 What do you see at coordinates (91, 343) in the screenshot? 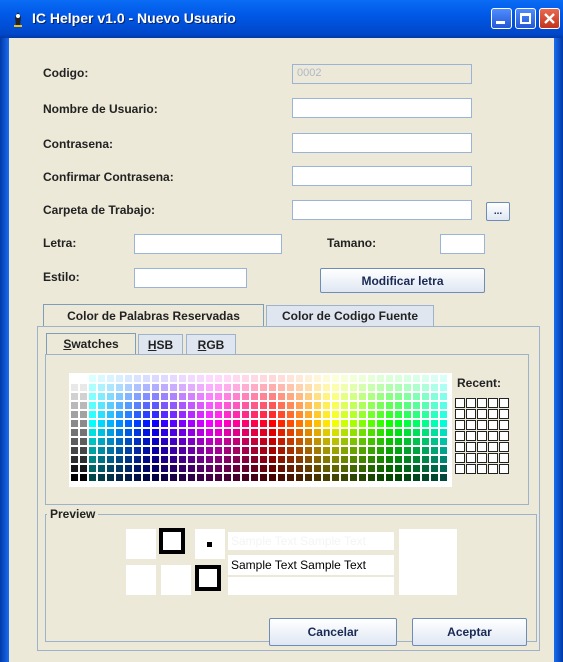
I see `subtab-swatches: Swatches` at bounding box center [91, 343].